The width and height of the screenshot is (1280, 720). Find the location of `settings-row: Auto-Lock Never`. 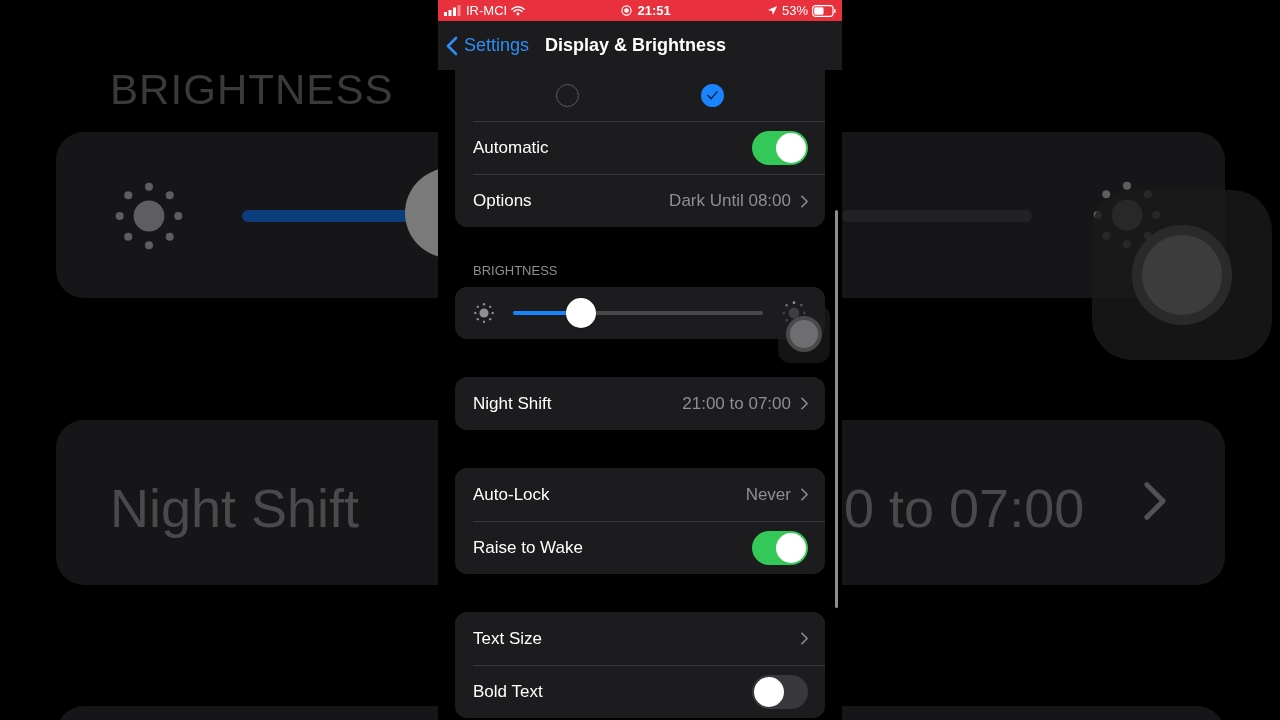

settings-row: Auto-Lock Never is located at coordinates (649, 494).